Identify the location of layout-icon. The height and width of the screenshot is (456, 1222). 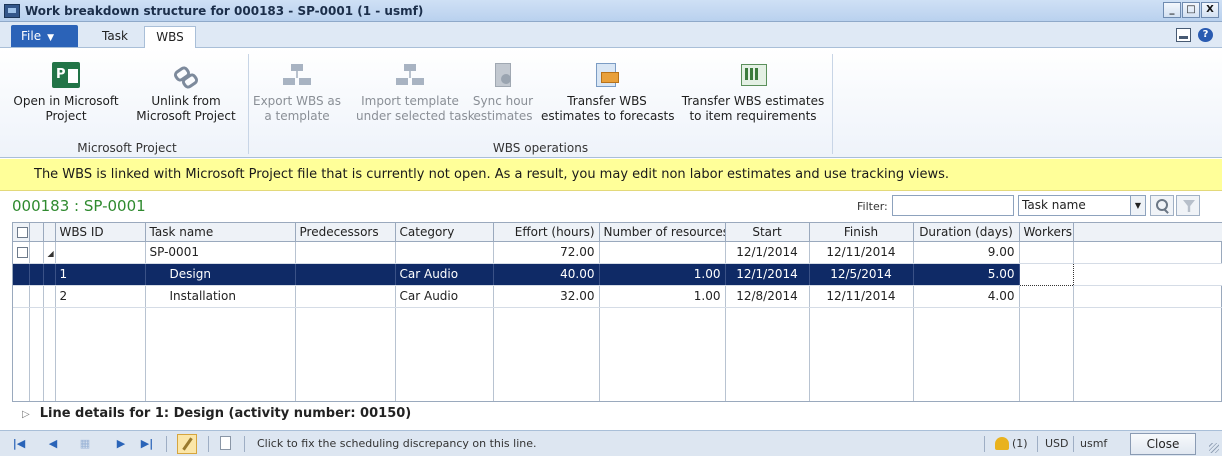
(1183, 35).